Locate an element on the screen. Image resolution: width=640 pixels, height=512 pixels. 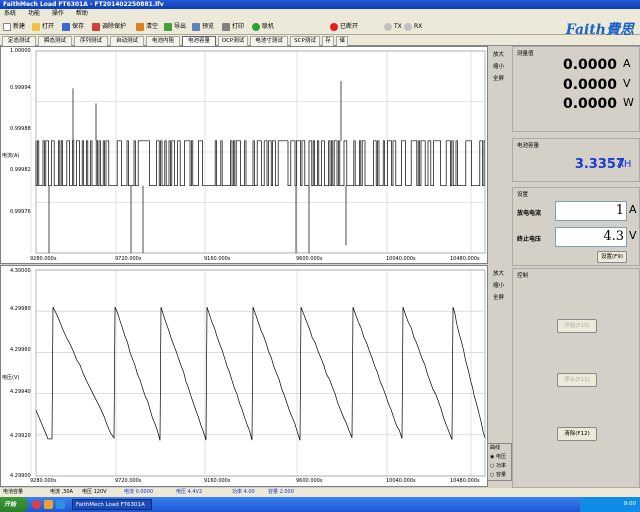
readings-title: 测量值 is located at coordinates (525, 54).